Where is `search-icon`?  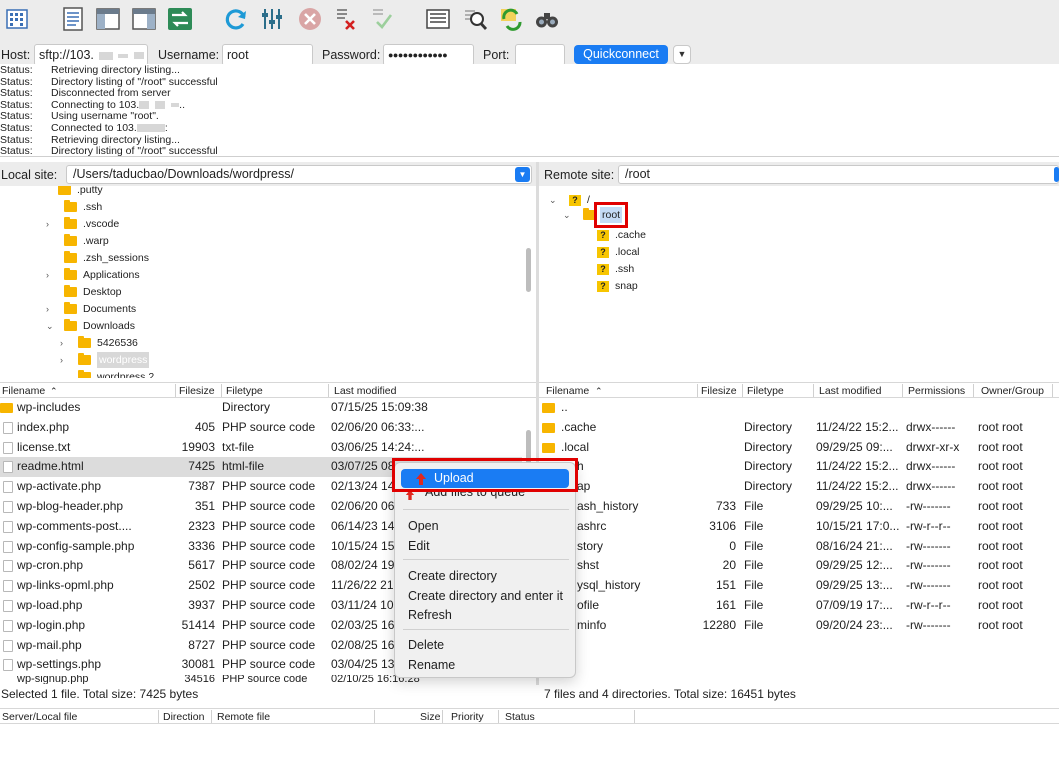
search-icon is located at coordinates (475, 19).